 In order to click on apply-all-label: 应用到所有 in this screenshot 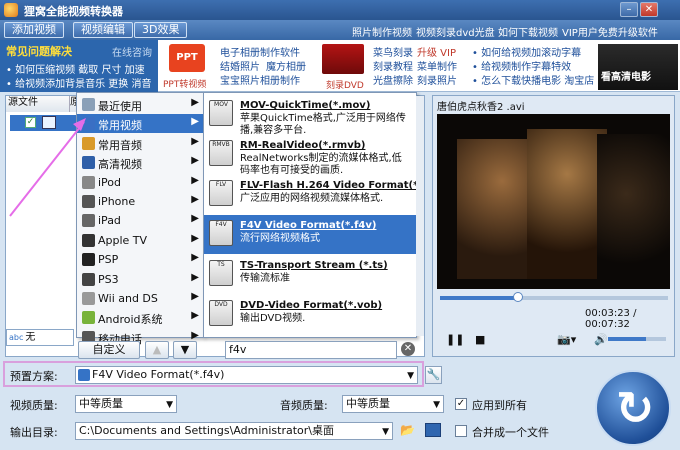, I will do `click(499, 405)`.